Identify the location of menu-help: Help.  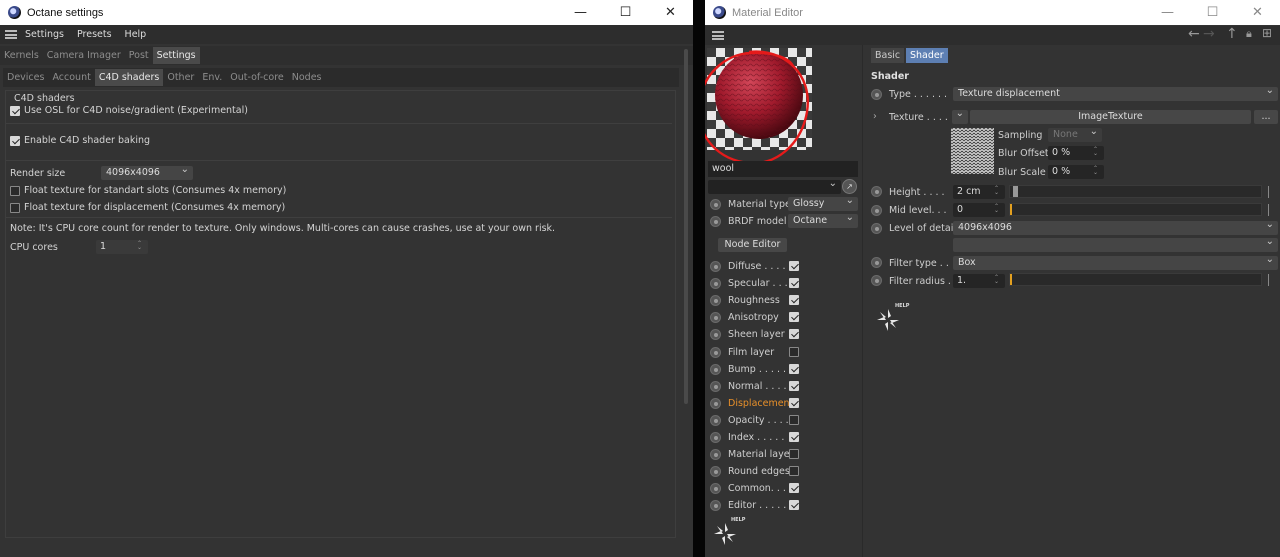
(136, 34).